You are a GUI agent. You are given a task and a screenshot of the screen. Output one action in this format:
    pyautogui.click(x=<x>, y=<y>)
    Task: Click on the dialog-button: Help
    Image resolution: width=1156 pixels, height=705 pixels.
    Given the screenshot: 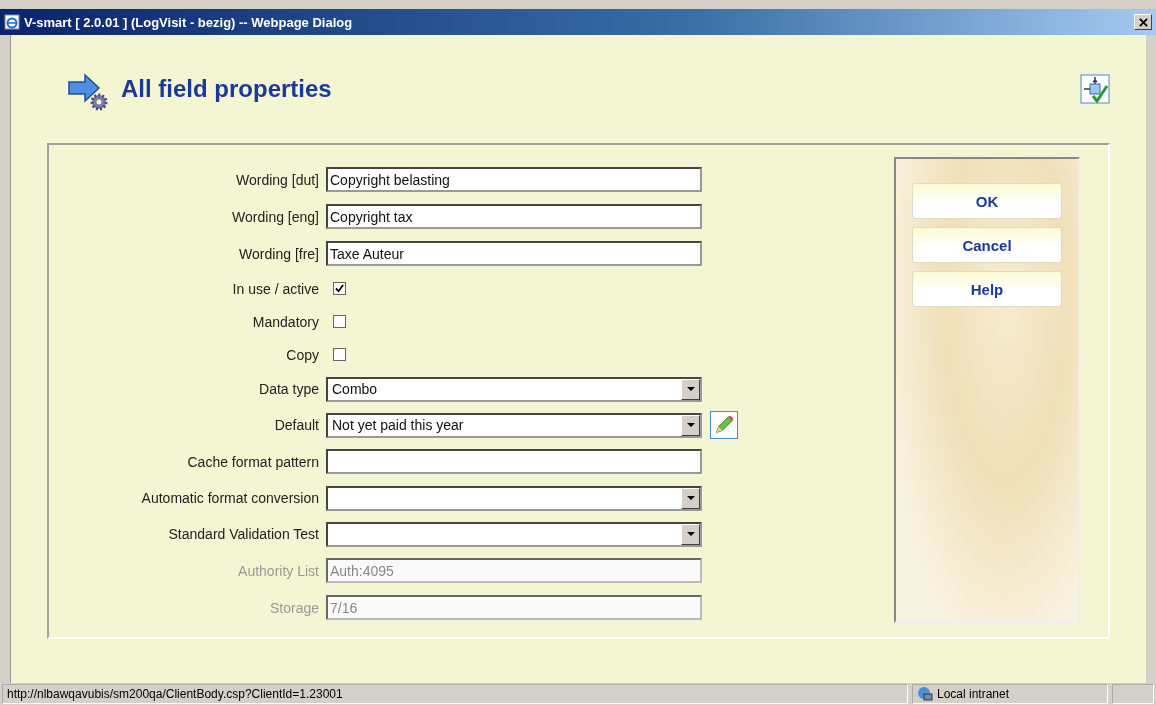 What is the action you would take?
    pyautogui.click(x=987, y=289)
    